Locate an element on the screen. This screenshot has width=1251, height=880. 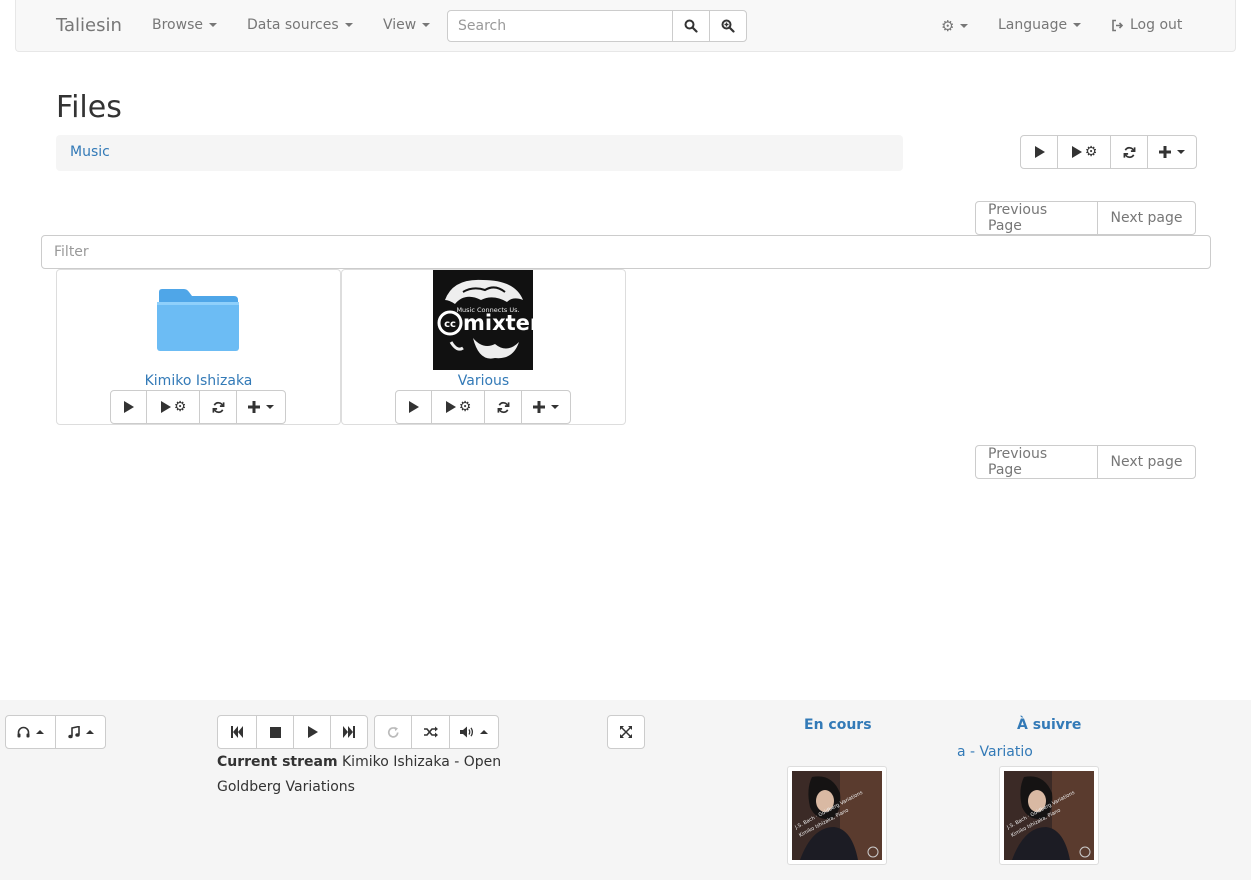
next-track-button is located at coordinates (349, 732).